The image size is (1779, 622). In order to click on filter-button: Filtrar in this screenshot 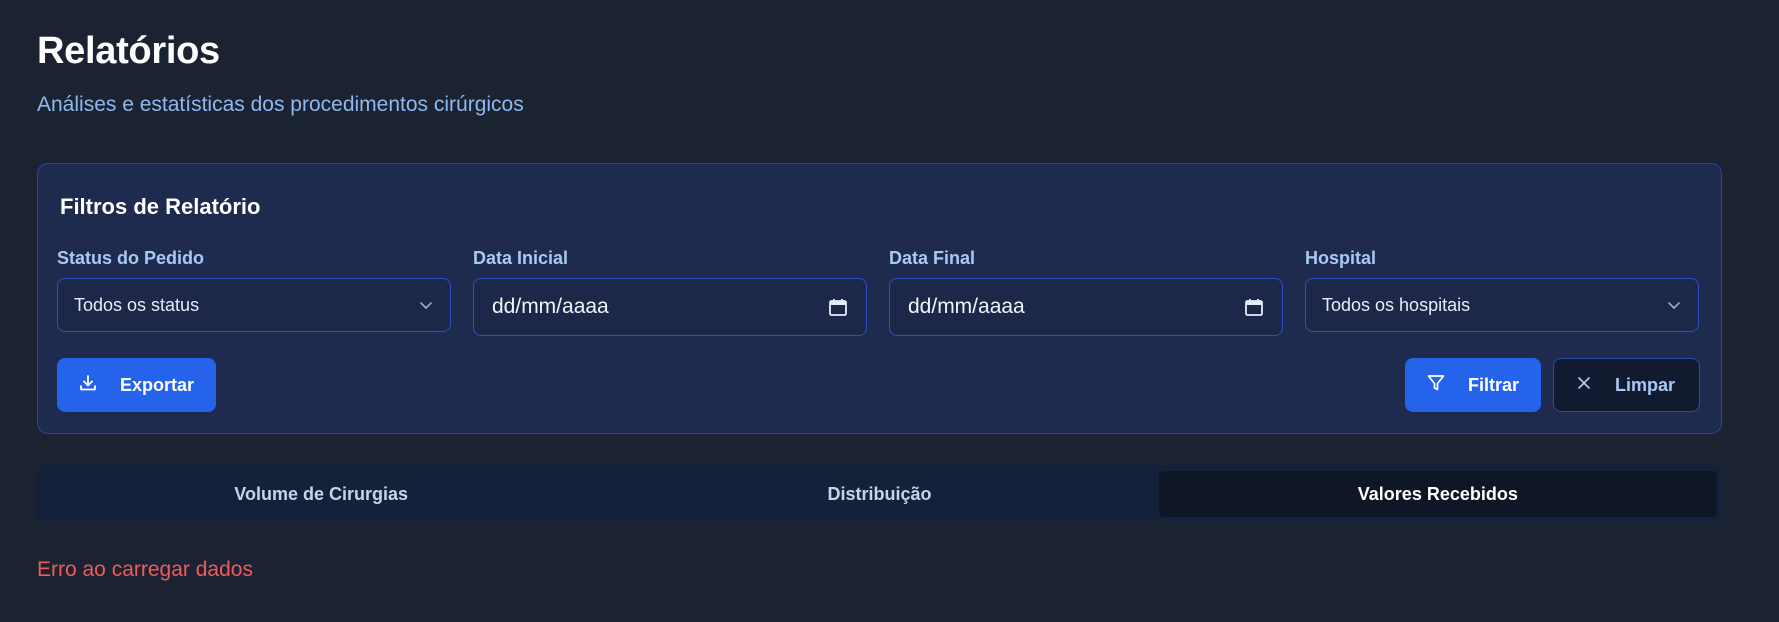, I will do `click(1473, 385)`.